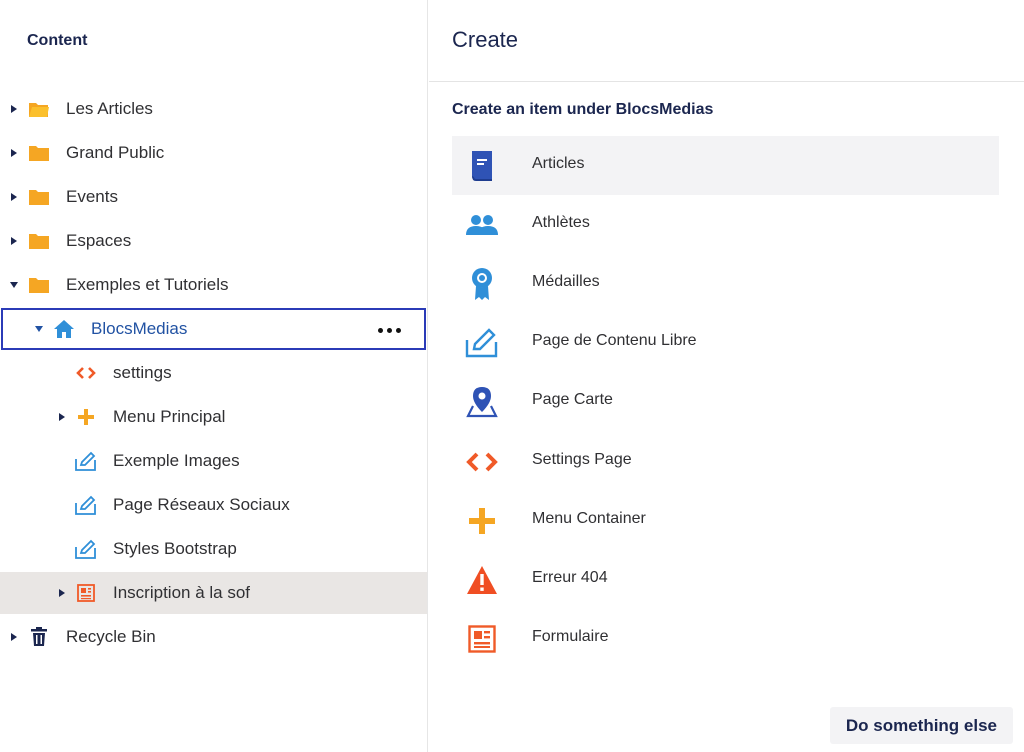 Image resolution: width=1024 pixels, height=752 pixels. I want to click on tree-item-label: Les Articles, so click(109, 108).